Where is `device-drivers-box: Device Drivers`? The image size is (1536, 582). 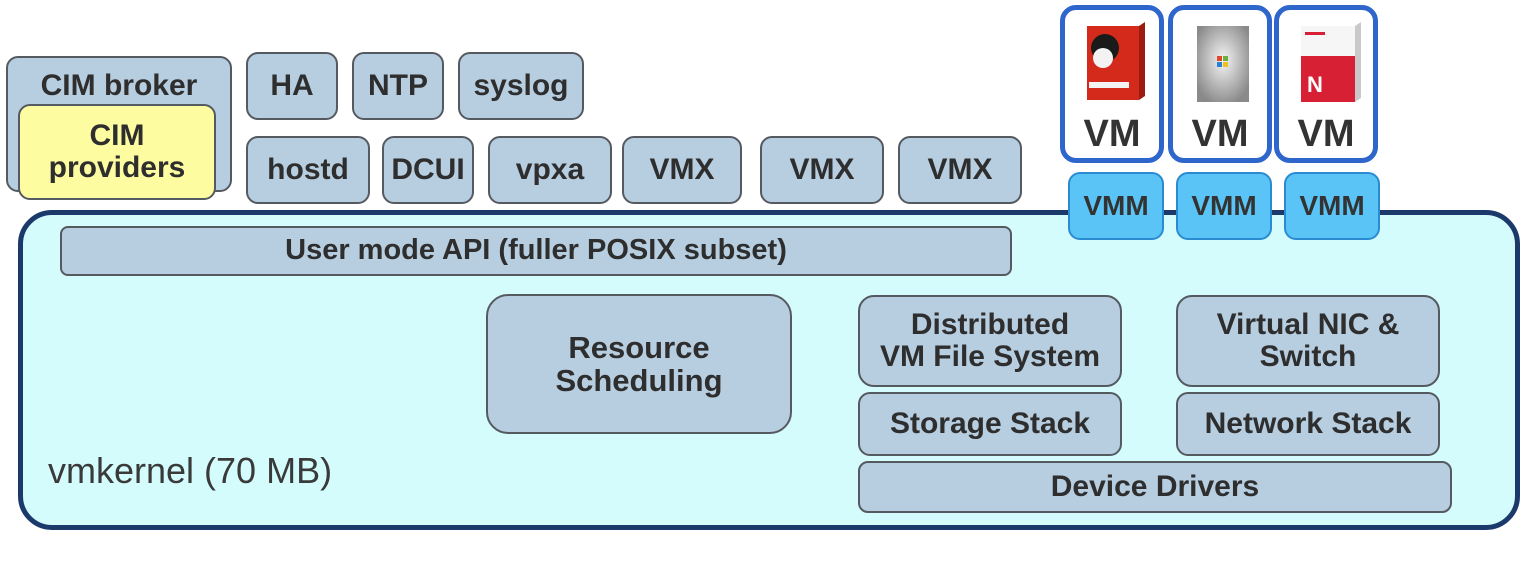
device-drivers-box: Device Drivers is located at coordinates (1155, 487).